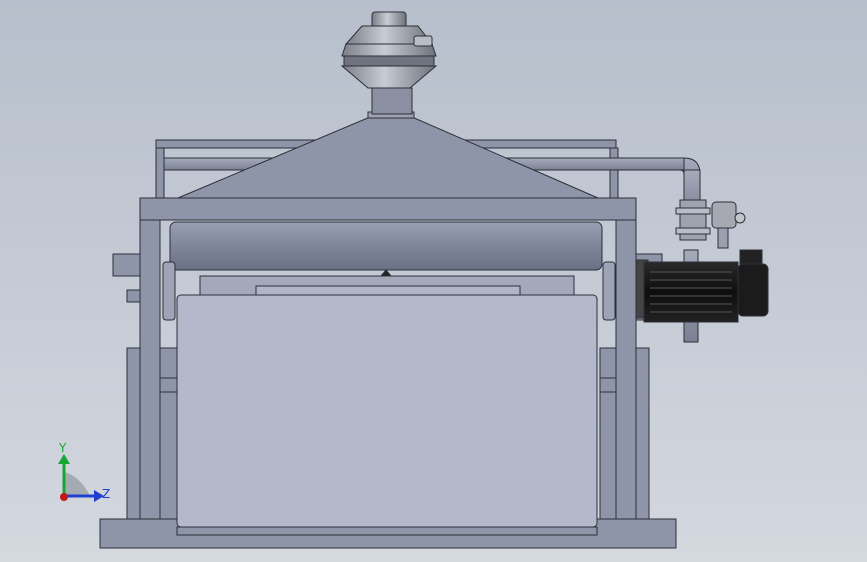  Describe the element at coordinates (392, 101) in the screenshot. I see `fan-neck` at that location.